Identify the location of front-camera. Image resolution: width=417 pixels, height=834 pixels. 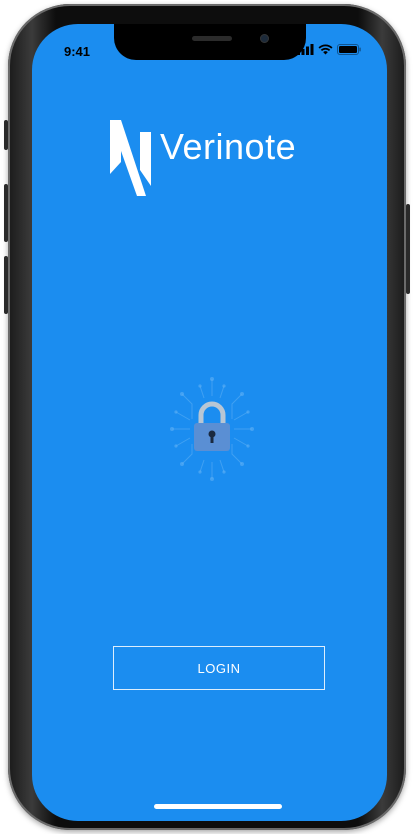
(264, 38).